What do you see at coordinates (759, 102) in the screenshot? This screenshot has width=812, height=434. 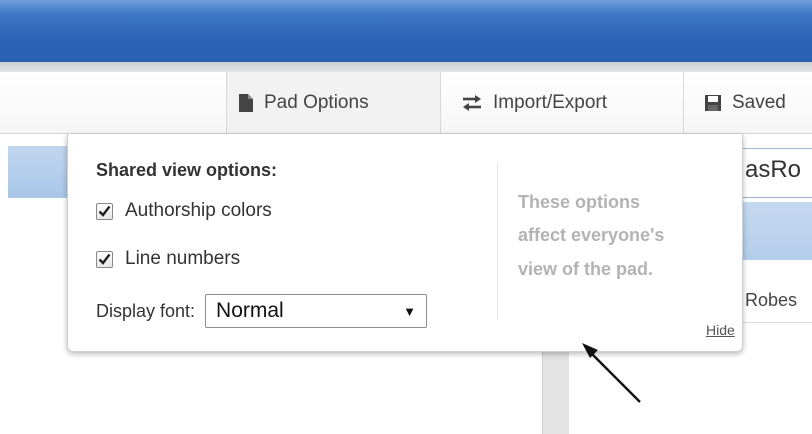 I see `saved-label: Saved` at bounding box center [759, 102].